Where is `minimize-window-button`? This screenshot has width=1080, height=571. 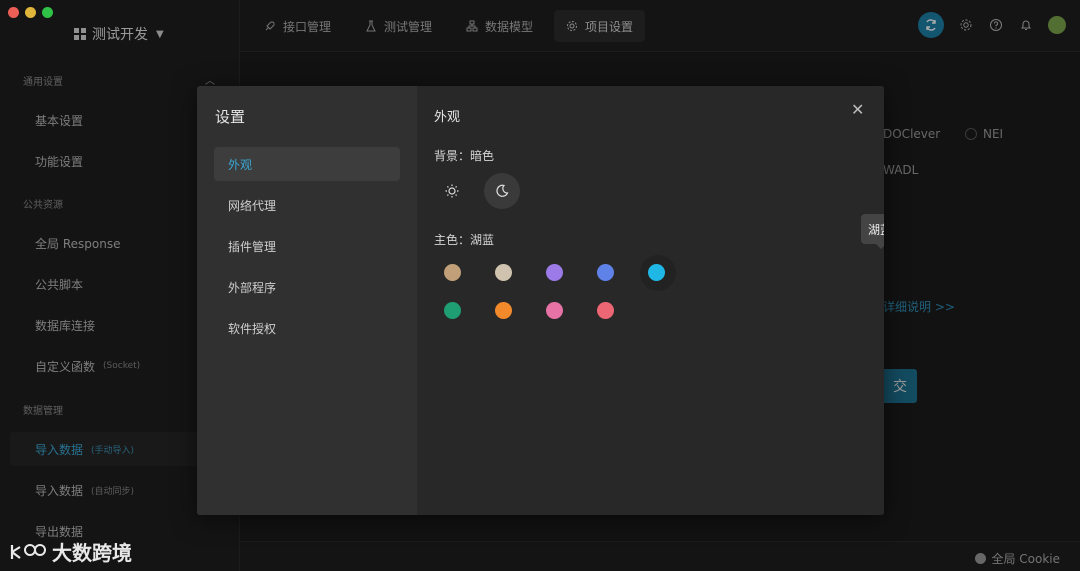
minimize-window-button is located at coordinates (30, 12).